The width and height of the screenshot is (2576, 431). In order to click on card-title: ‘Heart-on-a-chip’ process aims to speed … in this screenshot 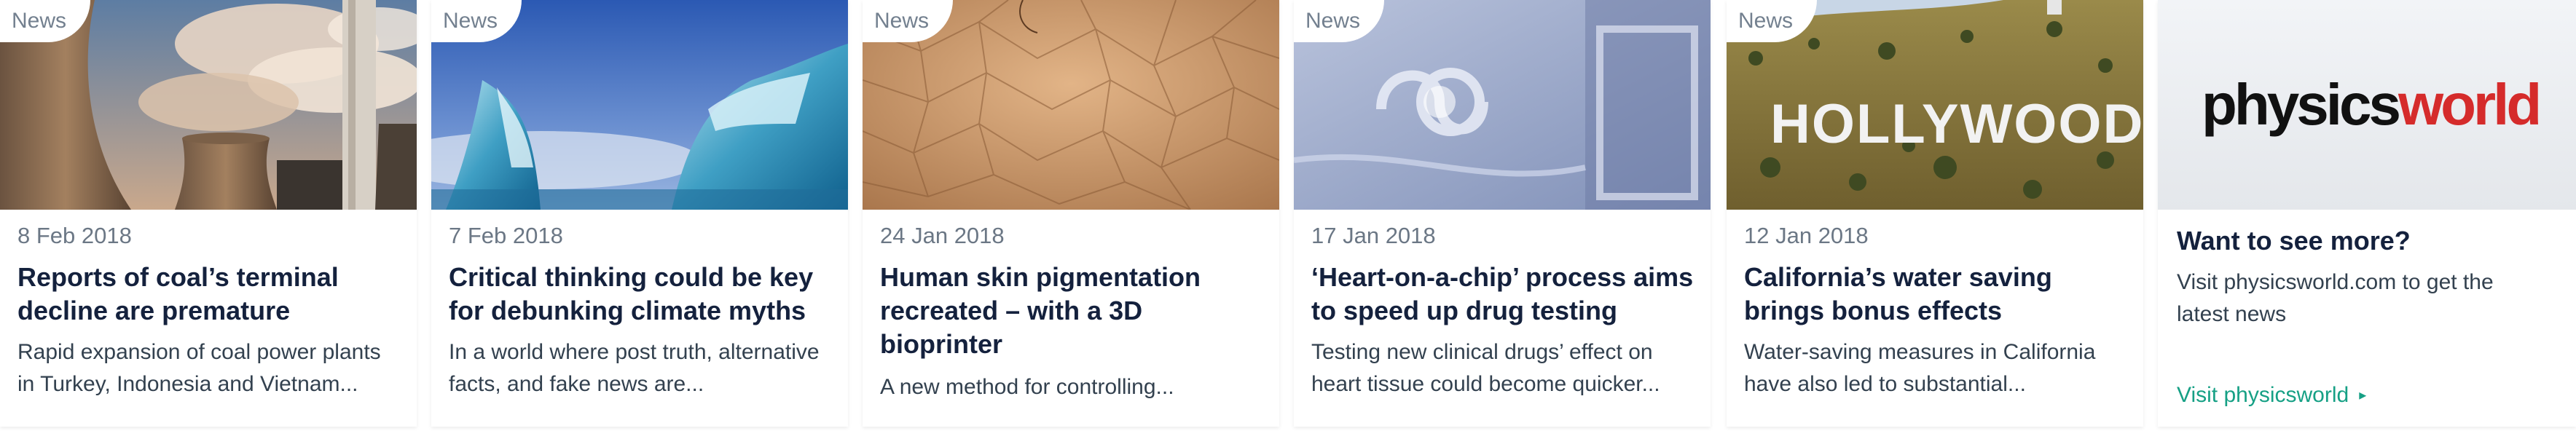, I will do `click(1504, 294)`.